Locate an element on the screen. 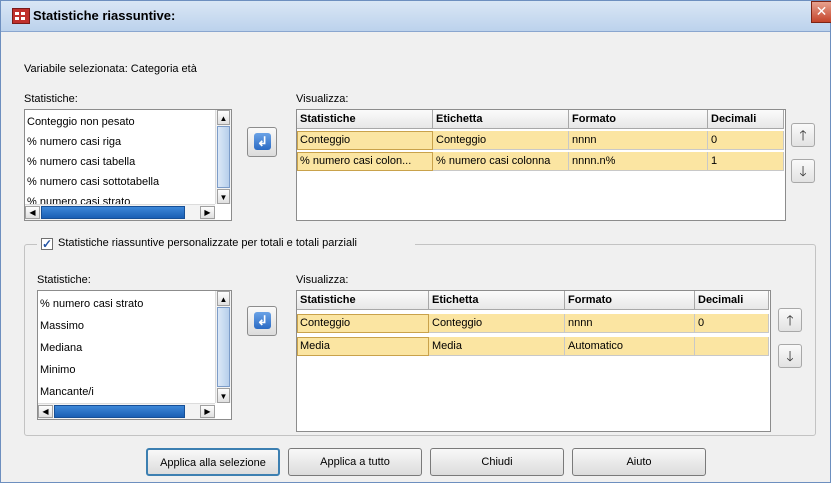 The height and width of the screenshot is (483, 831). table-icon is located at coordinates (21, 16).